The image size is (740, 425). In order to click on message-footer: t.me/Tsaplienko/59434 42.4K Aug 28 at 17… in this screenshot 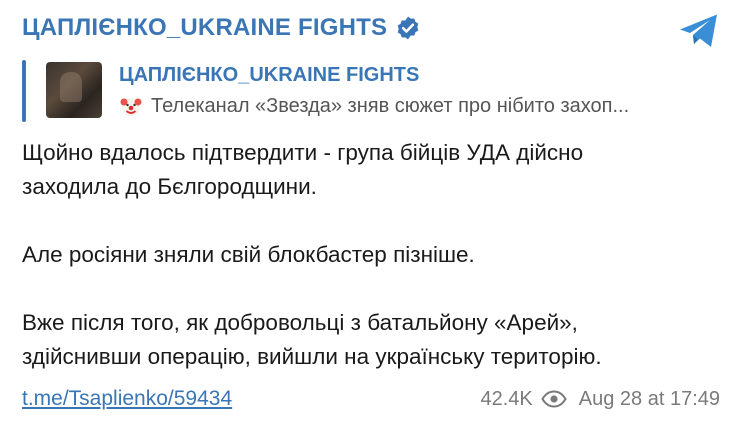, I will do `click(371, 399)`.